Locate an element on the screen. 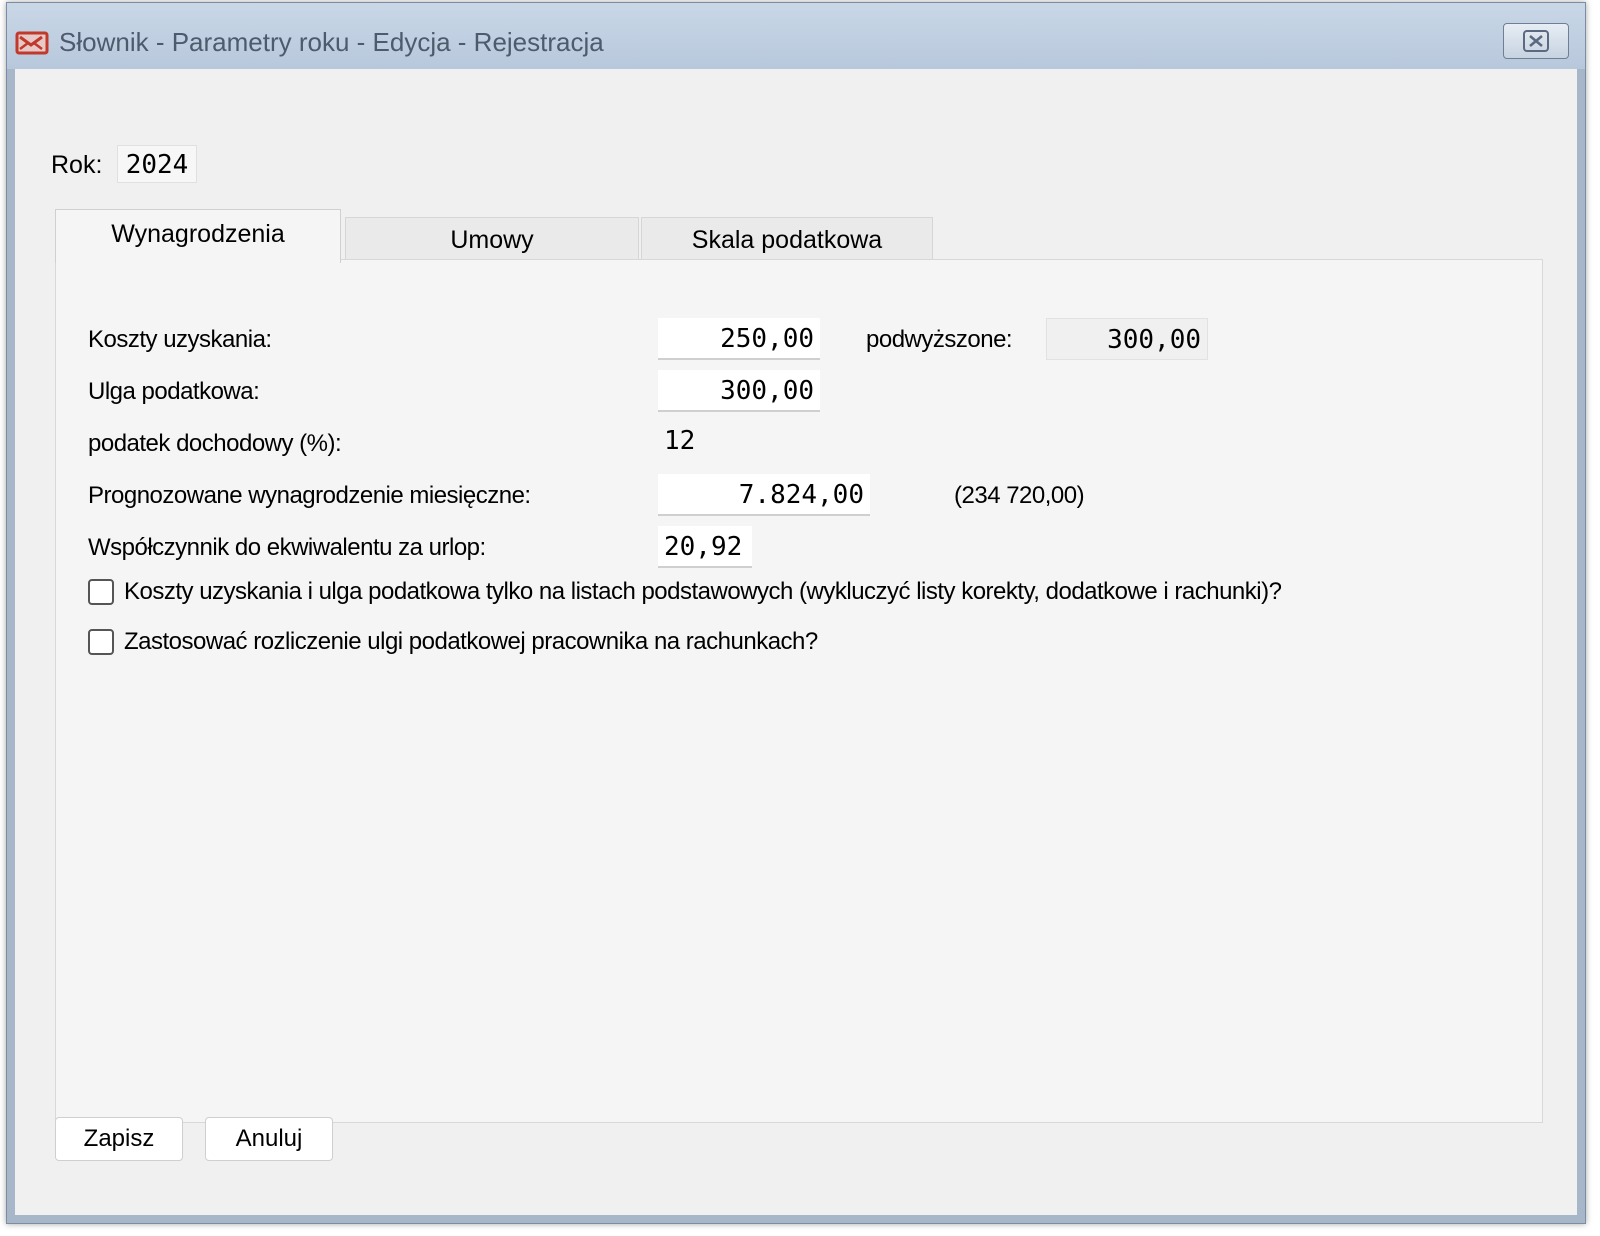 The image size is (1600, 1236). tab-strip: Wynagrodzenia Umowy Skala podatkowa is located at coordinates (505, 236).